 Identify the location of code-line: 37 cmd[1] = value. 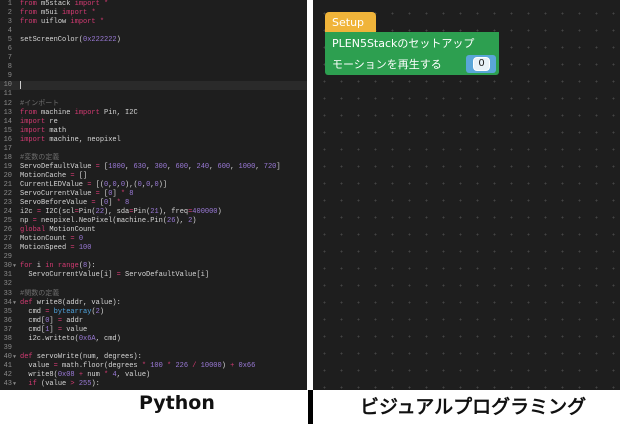
(153, 330).